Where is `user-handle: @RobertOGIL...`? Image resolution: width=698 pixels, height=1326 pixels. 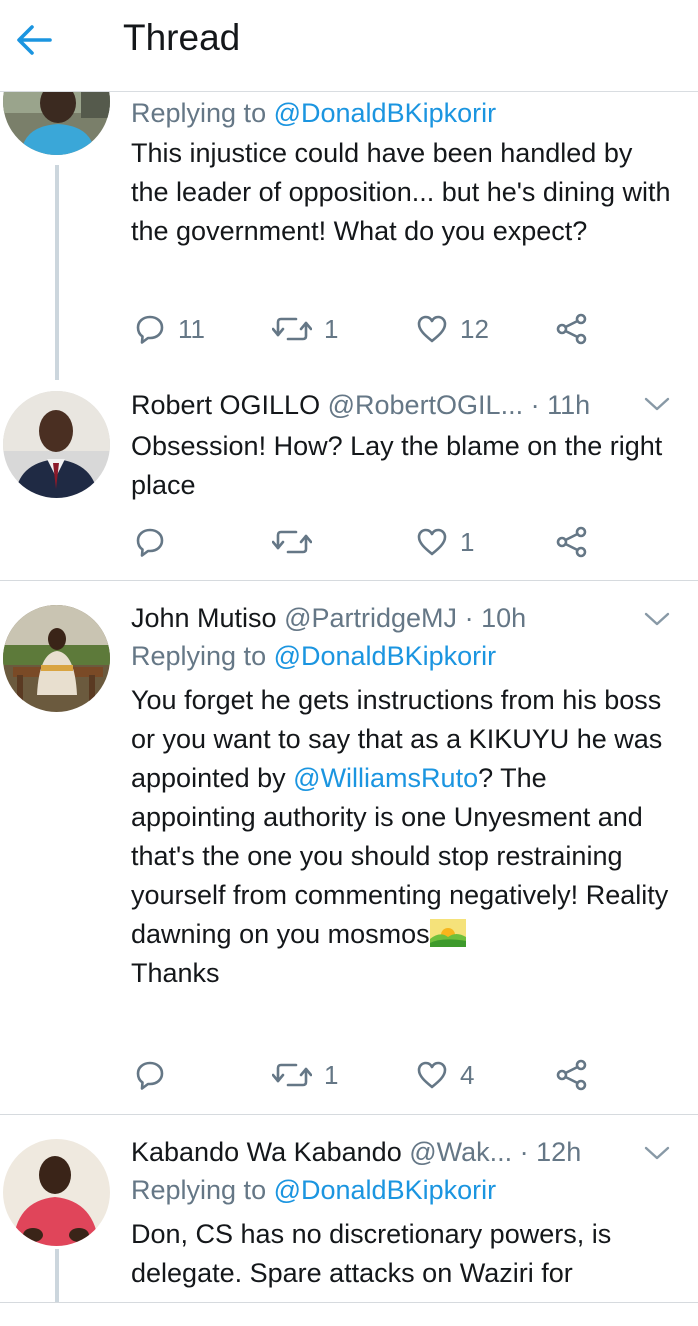
user-handle: @RobertOGIL... is located at coordinates (425, 405).